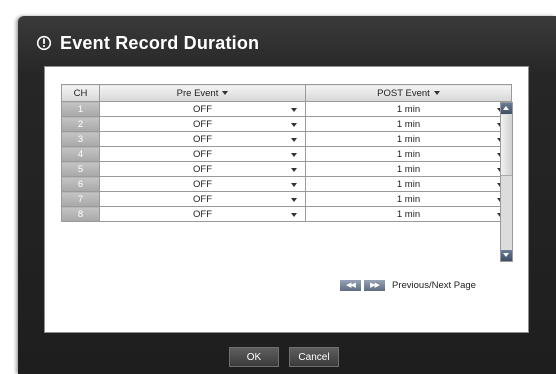 The height and width of the screenshot is (374, 556). I want to click on column-header-ch: CH, so click(80, 93).